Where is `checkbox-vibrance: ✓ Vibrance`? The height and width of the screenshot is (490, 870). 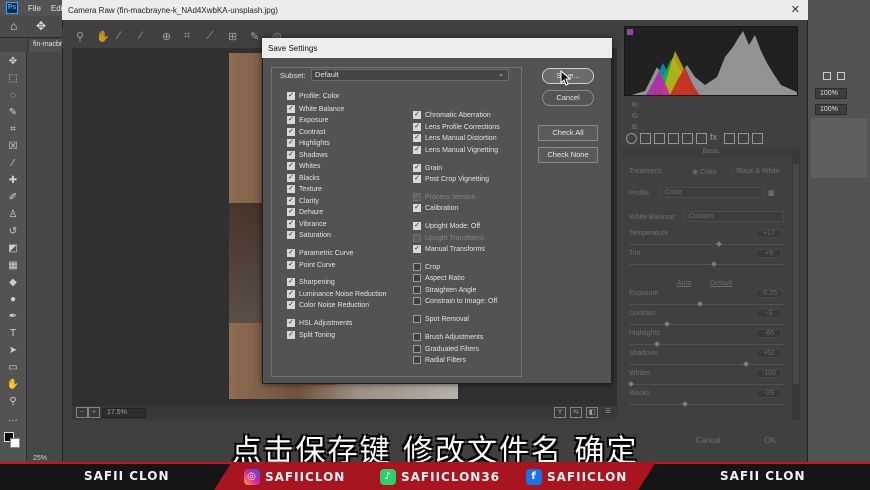
checkbox-vibrance: ✓ Vibrance is located at coordinates (307, 224).